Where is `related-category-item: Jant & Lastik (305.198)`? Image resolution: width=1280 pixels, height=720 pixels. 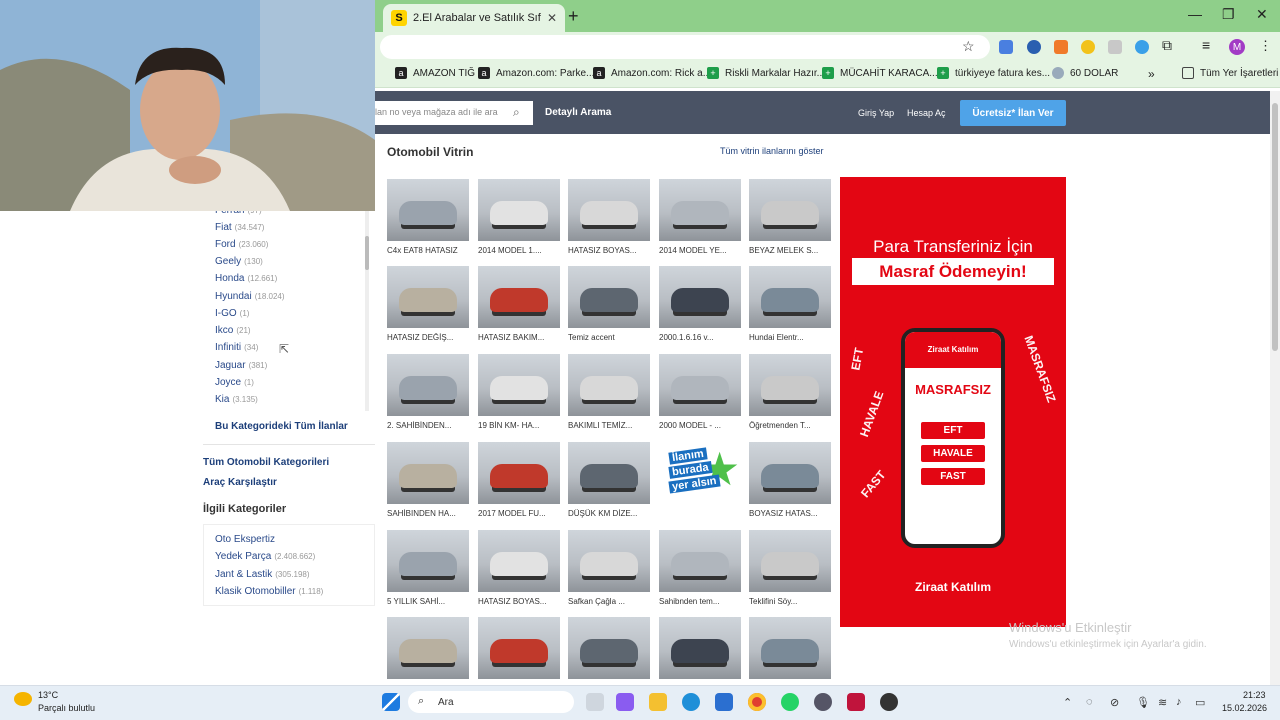 related-category-item: Jant & Lastik (305.198) is located at coordinates (262, 574).